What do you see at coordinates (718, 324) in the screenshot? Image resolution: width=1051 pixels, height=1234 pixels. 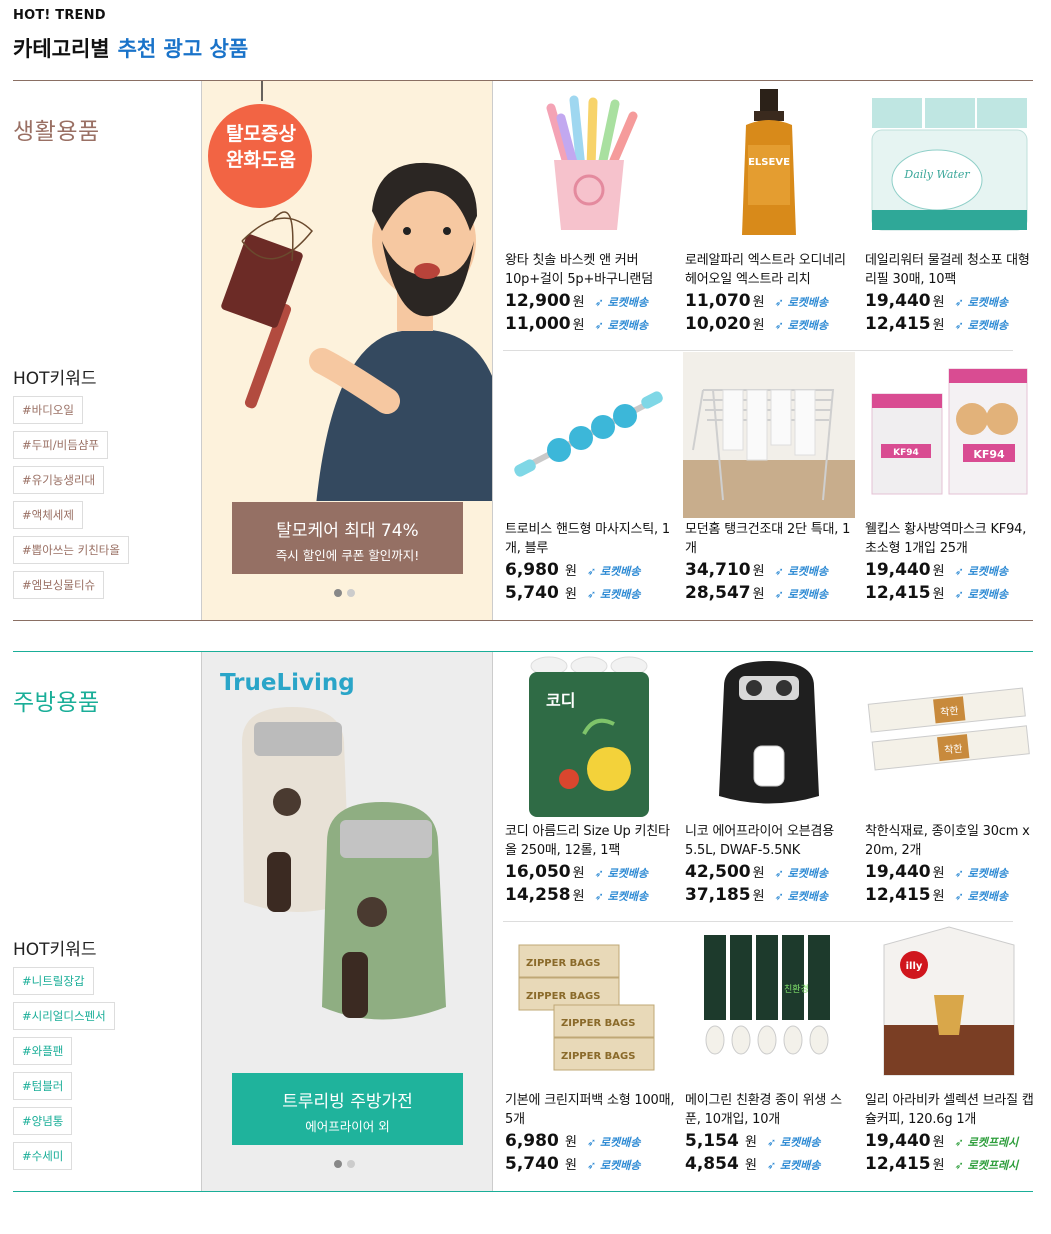 I see `price-sale: 10,020` at bounding box center [718, 324].